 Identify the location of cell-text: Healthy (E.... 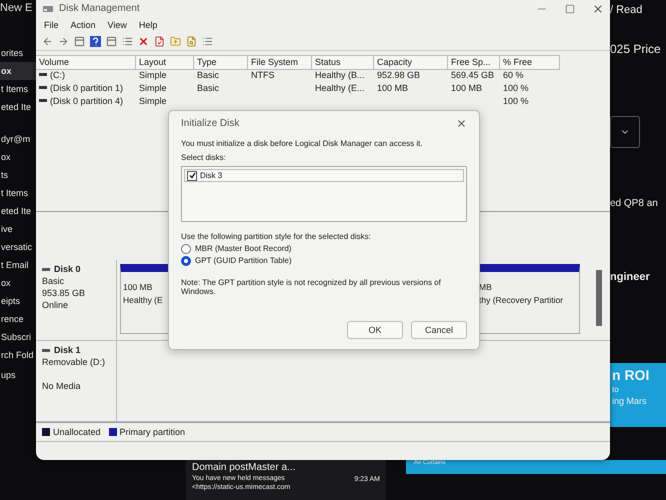
(340, 87).